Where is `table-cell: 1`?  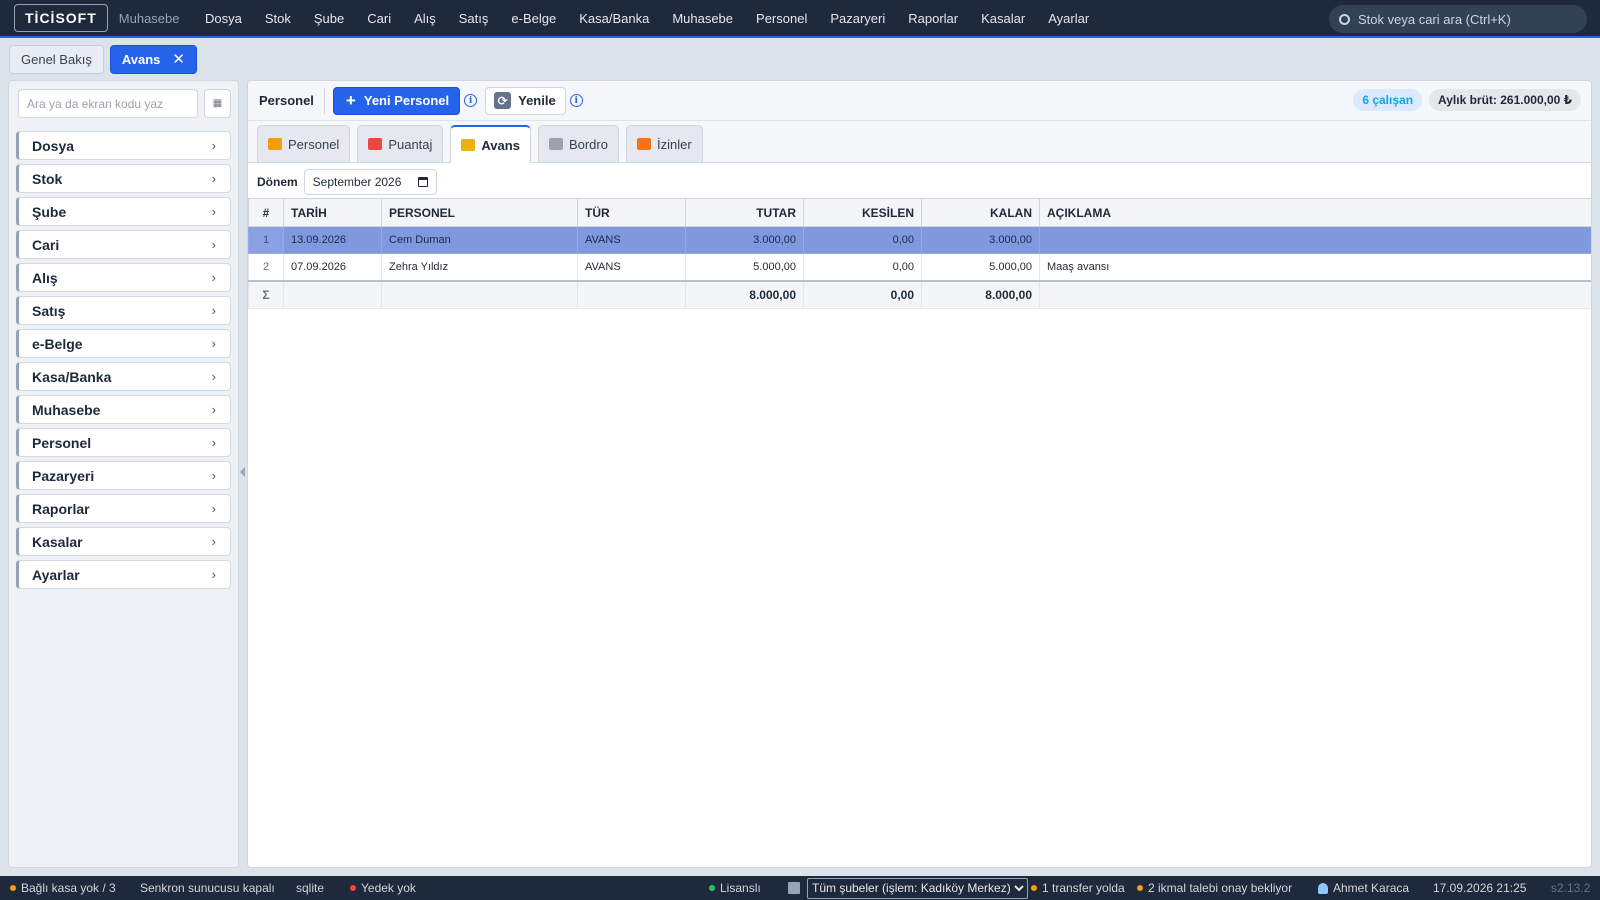 table-cell: 1 is located at coordinates (266, 240).